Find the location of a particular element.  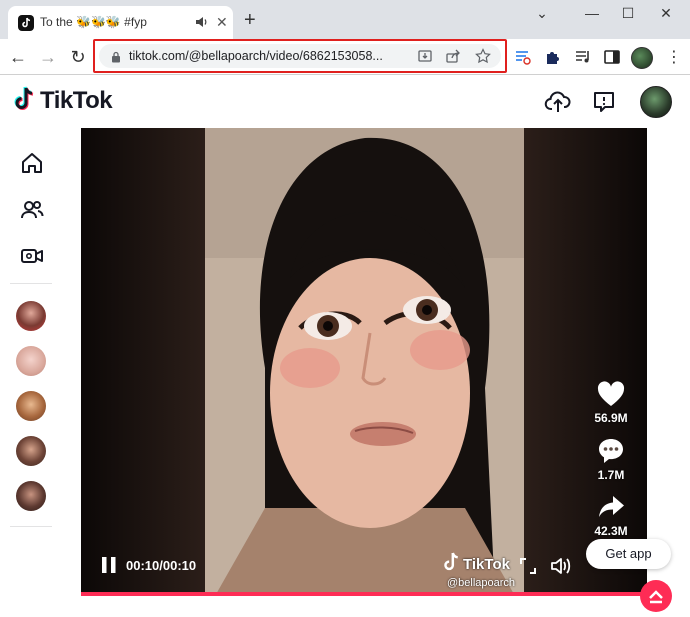

browser-tab: To the 🐝🐝🐝 #fyp ✕ is located at coordinates (120, 22).